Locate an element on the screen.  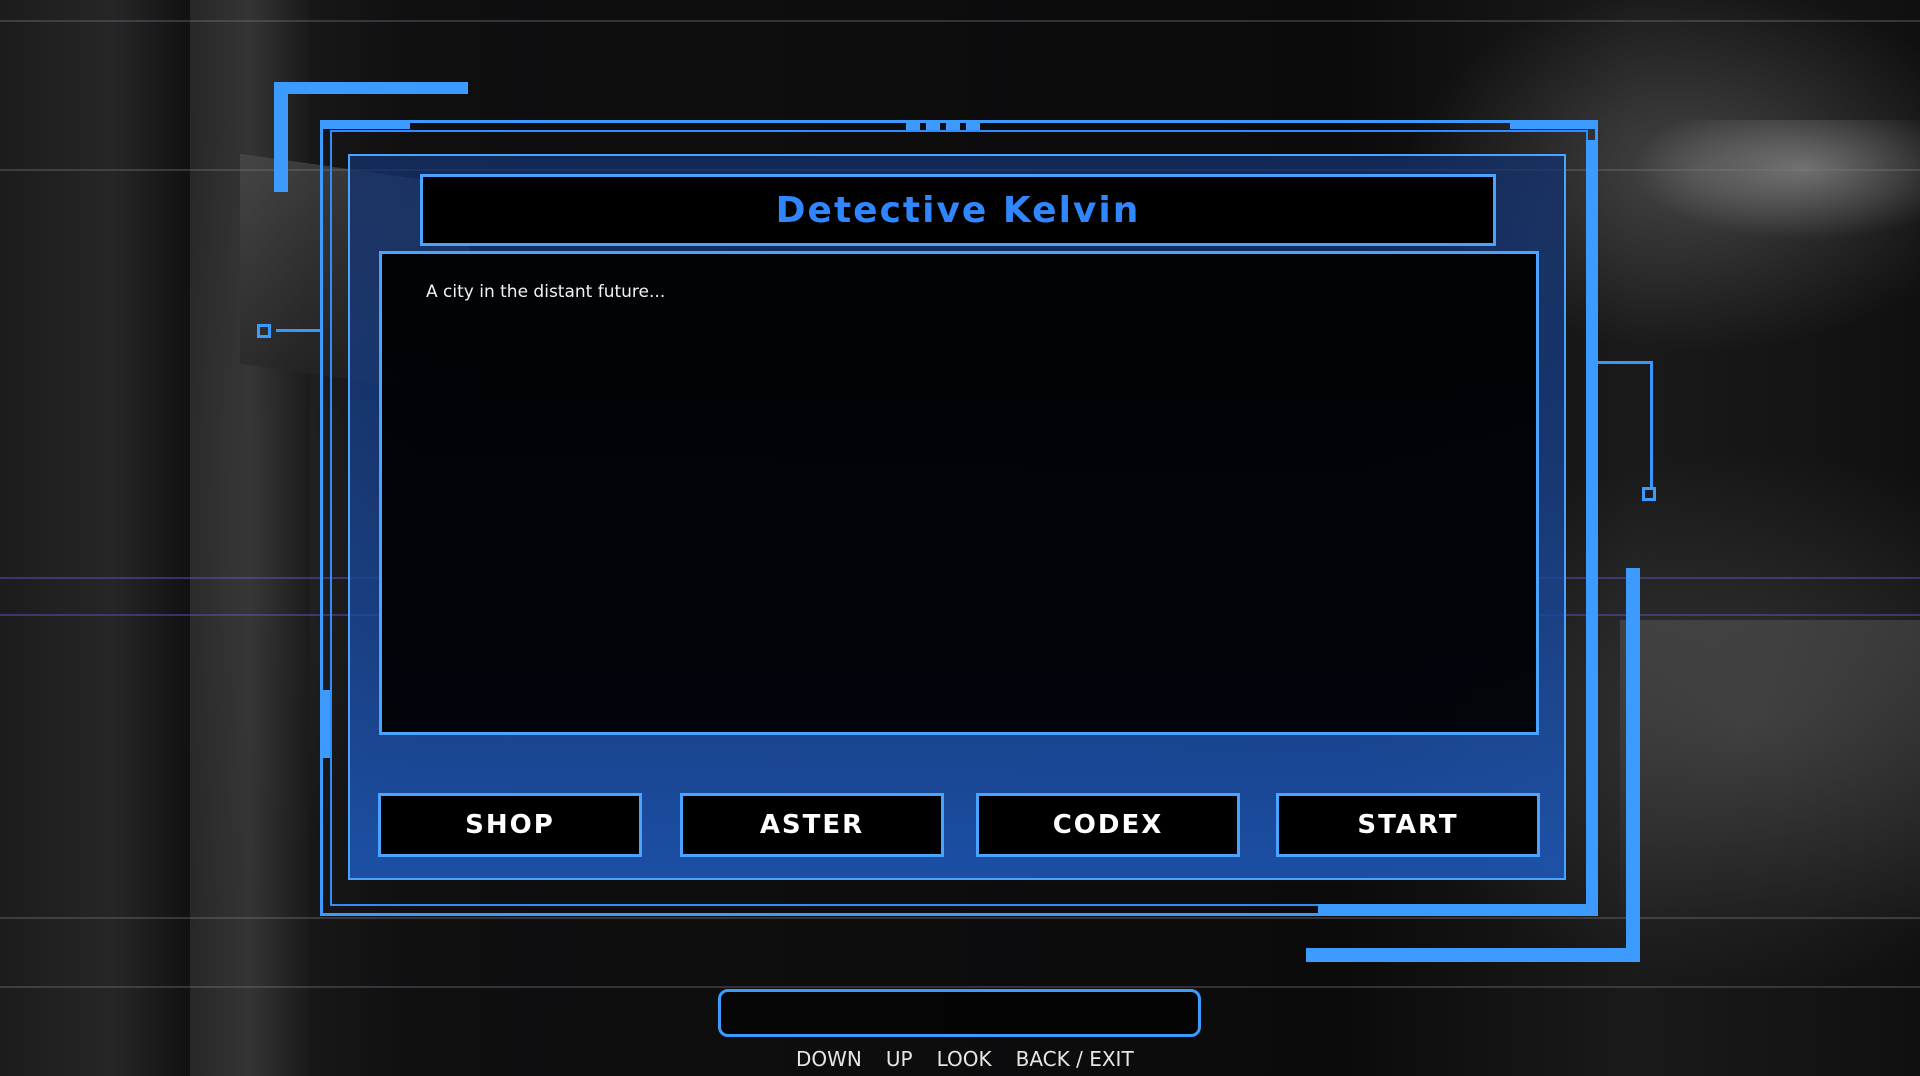
codex-button-label: CODEX is located at coordinates (1108, 825).